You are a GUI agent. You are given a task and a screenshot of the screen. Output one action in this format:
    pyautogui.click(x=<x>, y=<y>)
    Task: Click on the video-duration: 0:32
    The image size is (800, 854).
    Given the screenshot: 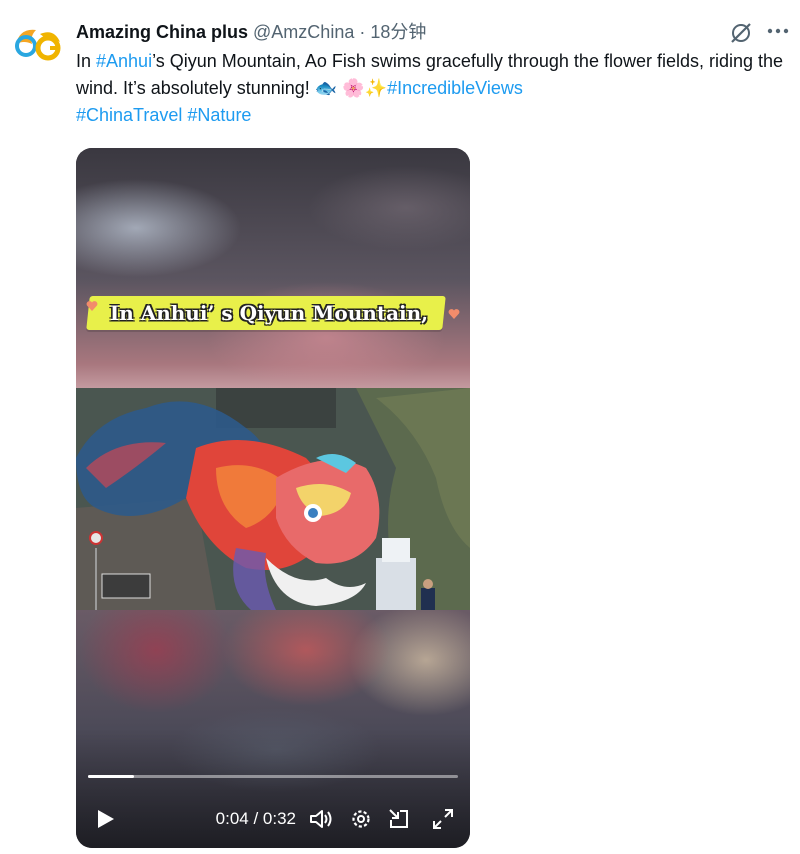 What is the action you would take?
    pyautogui.click(x=279, y=818)
    